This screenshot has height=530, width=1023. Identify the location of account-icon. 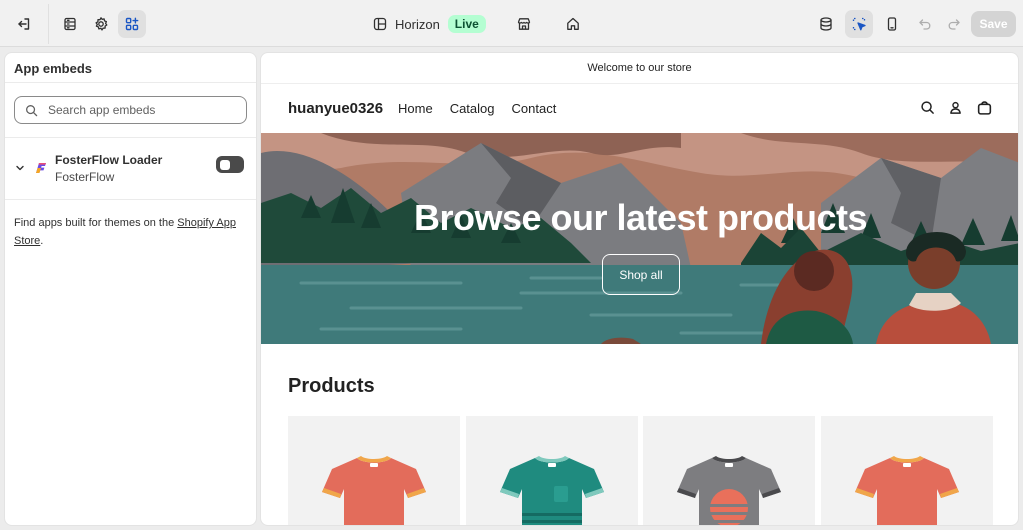
(955, 107).